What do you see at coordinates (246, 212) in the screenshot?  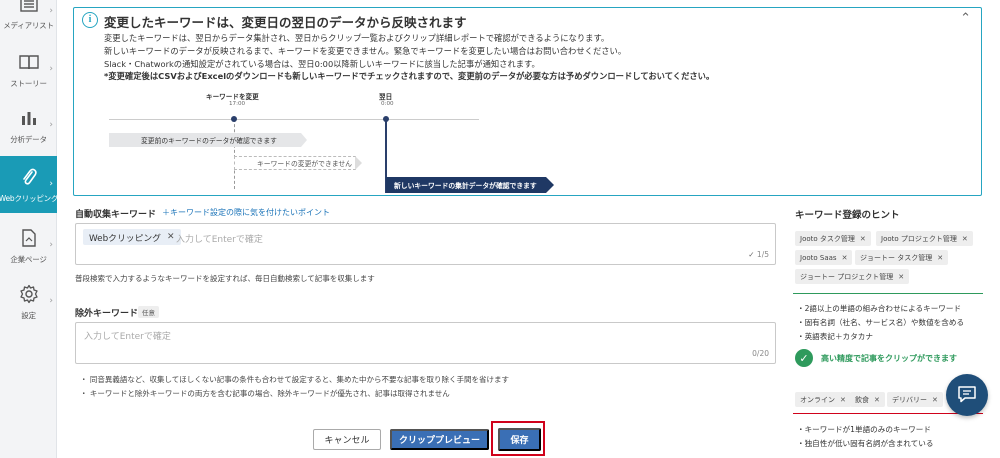 I see `keyword-tips-link: ＋キーワード設定の際に気を付けたいポイント` at bounding box center [246, 212].